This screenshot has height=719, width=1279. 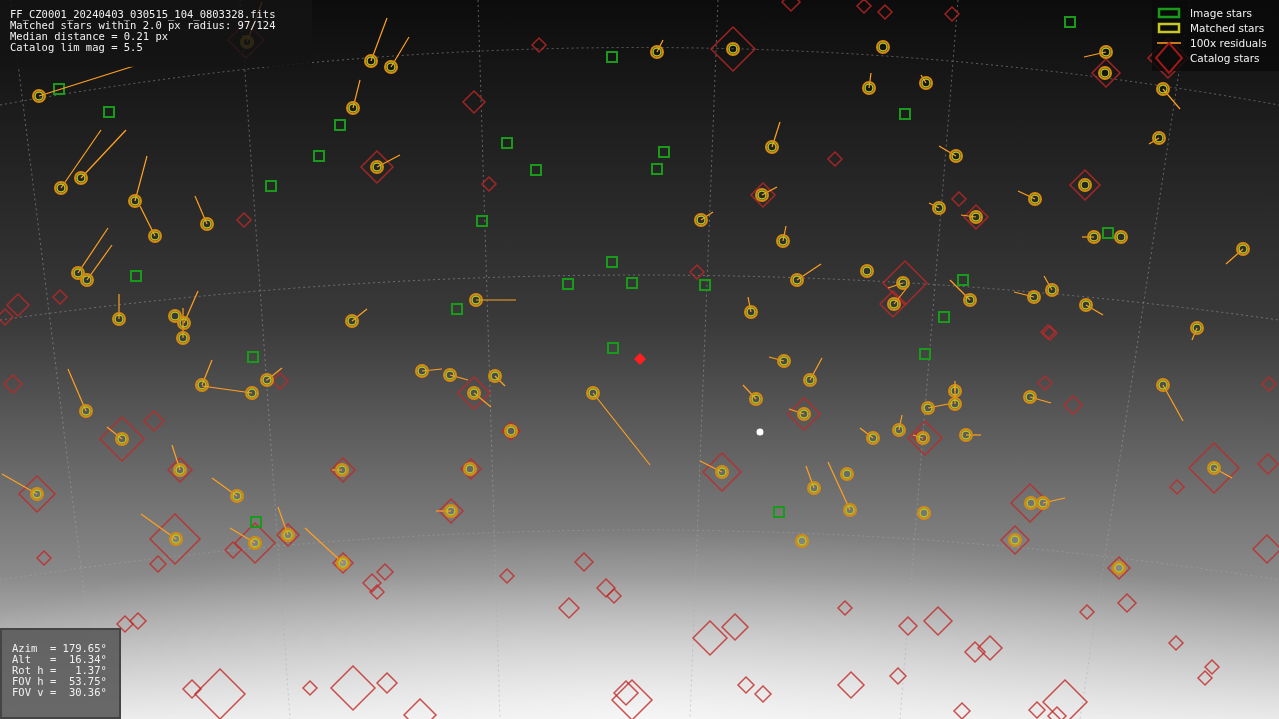 What do you see at coordinates (1227, 28) in the screenshot?
I see `legend-label: Matched stars` at bounding box center [1227, 28].